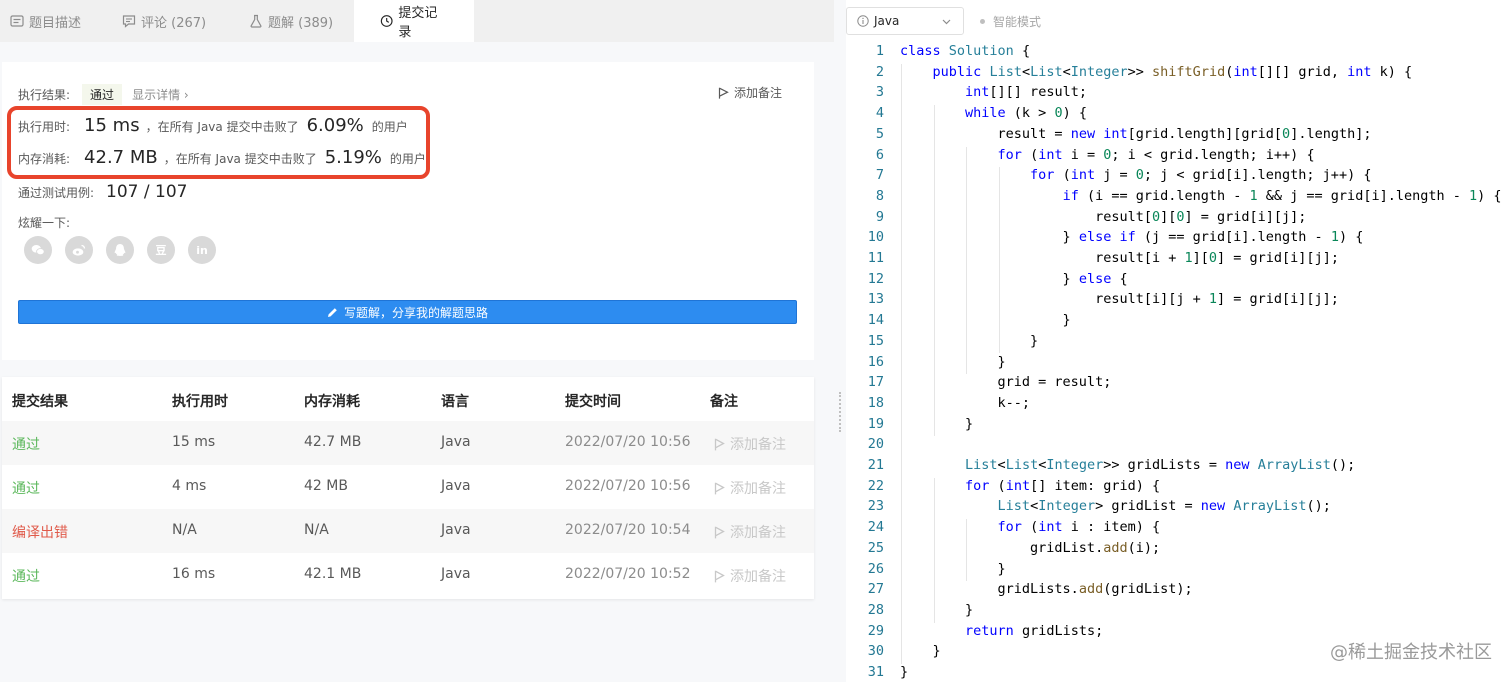 Image resolution: width=1512 pixels, height=682 pixels. Describe the element at coordinates (967, 260) in the screenshot. I see `indent-guide` at that location.